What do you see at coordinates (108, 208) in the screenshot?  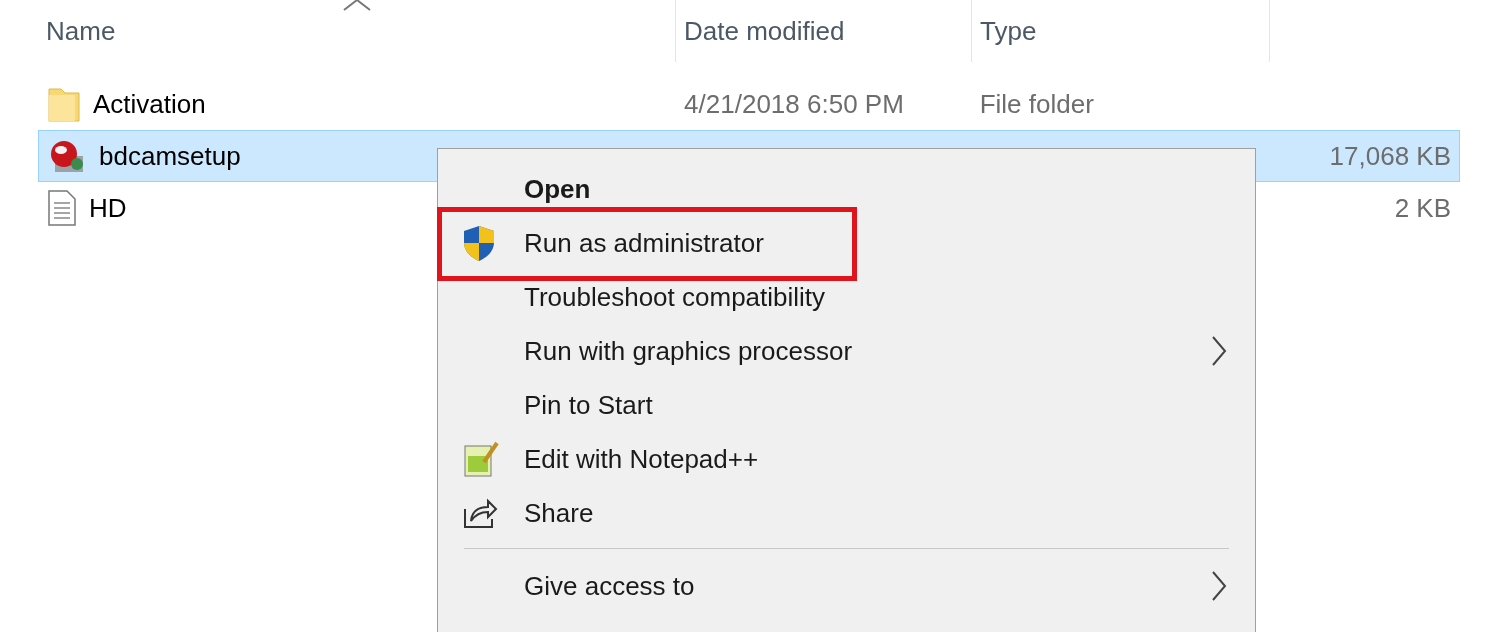 I see `file-name: HD` at bounding box center [108, 208].